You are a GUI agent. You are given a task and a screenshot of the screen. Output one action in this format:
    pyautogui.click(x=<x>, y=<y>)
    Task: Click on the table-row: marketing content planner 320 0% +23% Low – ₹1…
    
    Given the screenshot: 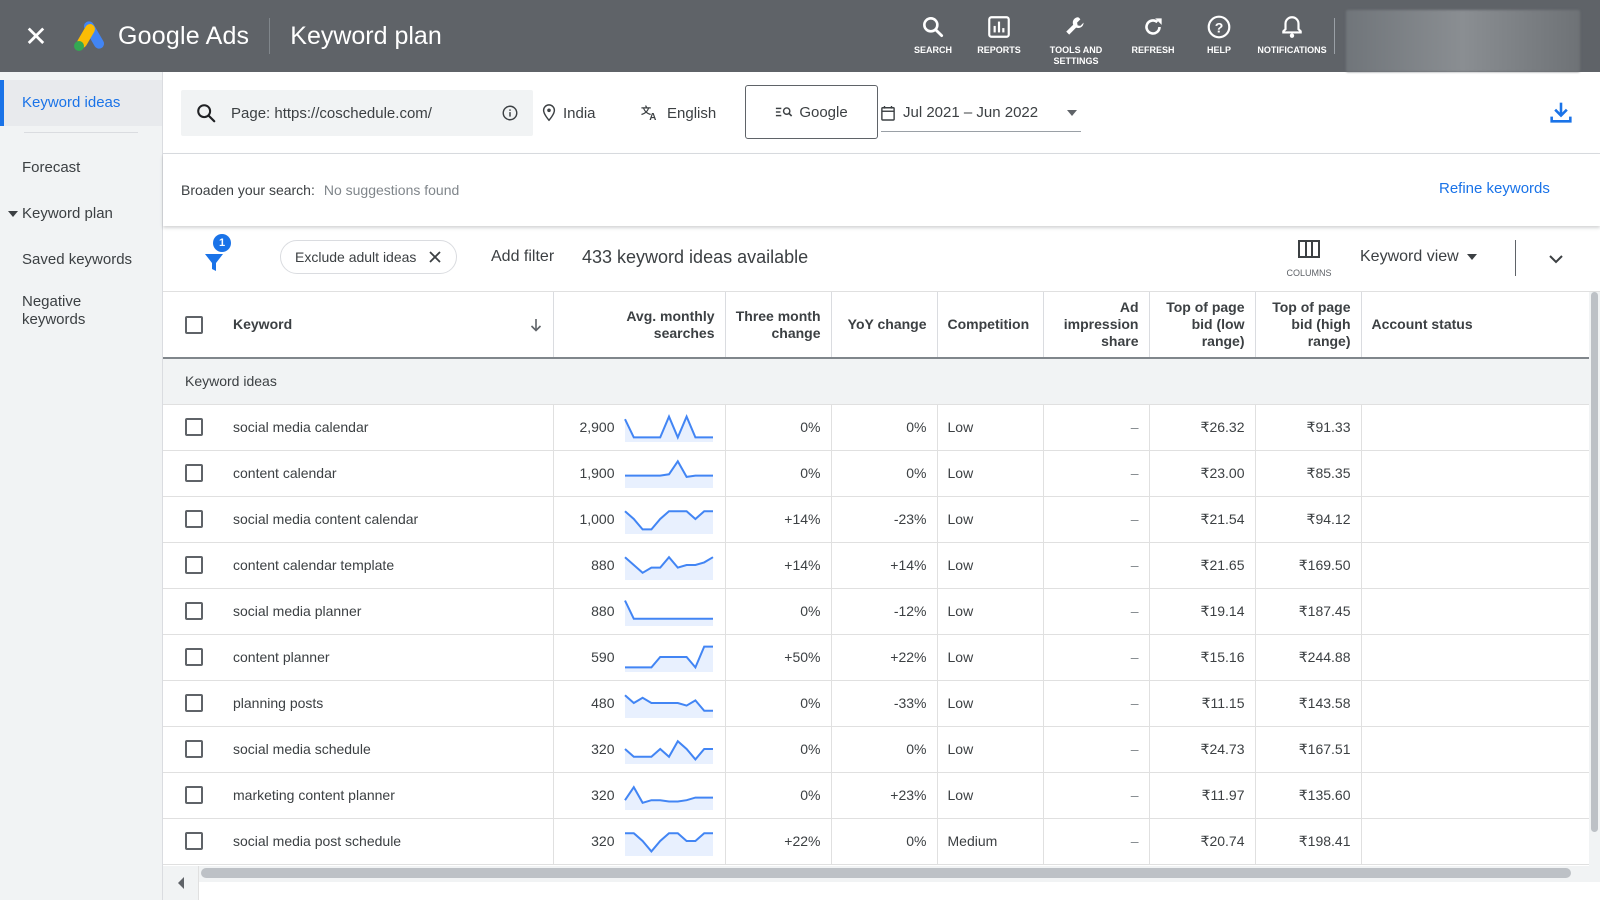 What is the action you would take?
    pyautogui.click(x=876, y=795)
    